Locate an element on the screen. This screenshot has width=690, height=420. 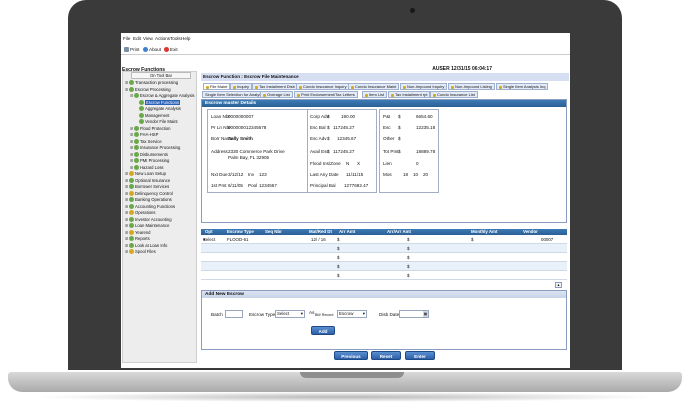
as-select: Escrow ▾ is located at coordinates (352, 314).